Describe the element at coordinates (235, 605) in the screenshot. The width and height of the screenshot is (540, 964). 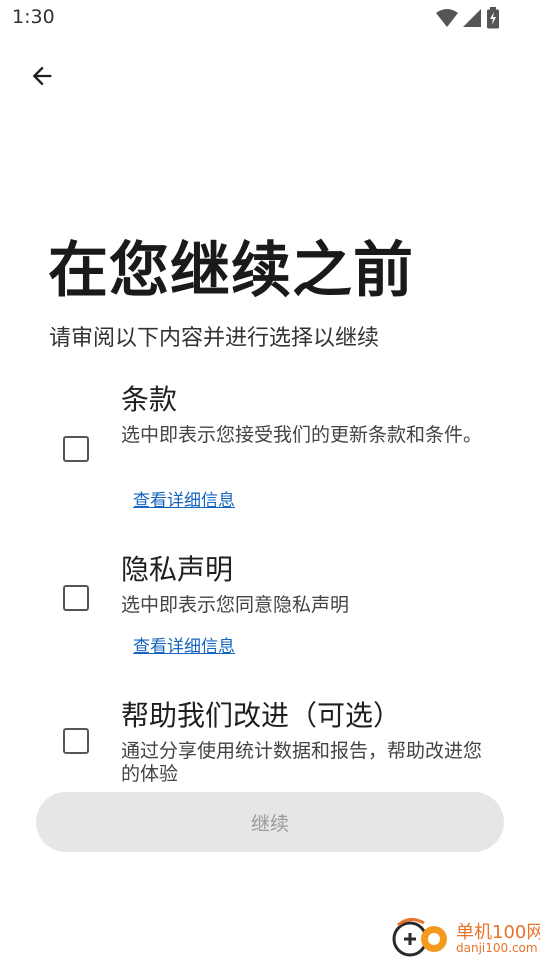
I see `privacy-description: 选中即表示您同意隐私声明` at that location.